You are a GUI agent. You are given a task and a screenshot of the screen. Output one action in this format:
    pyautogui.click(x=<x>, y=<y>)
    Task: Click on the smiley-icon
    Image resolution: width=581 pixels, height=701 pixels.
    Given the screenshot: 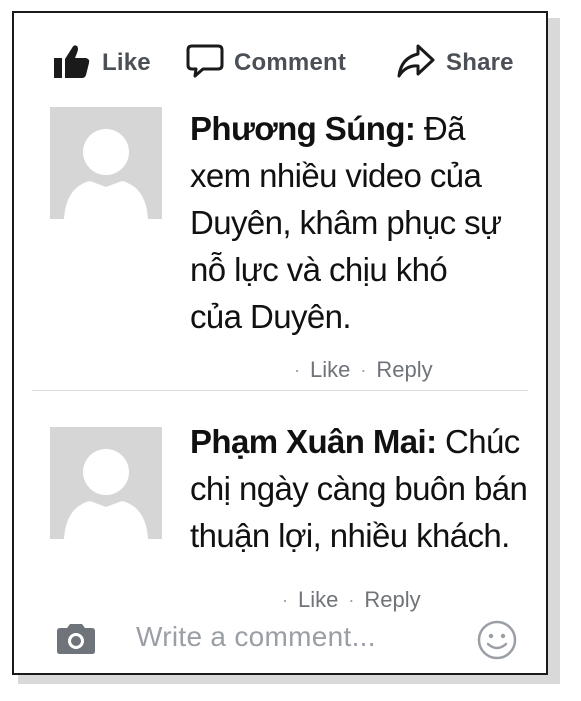 What is the action you would take?
    pyautogui.click(x=497, y=642)
    